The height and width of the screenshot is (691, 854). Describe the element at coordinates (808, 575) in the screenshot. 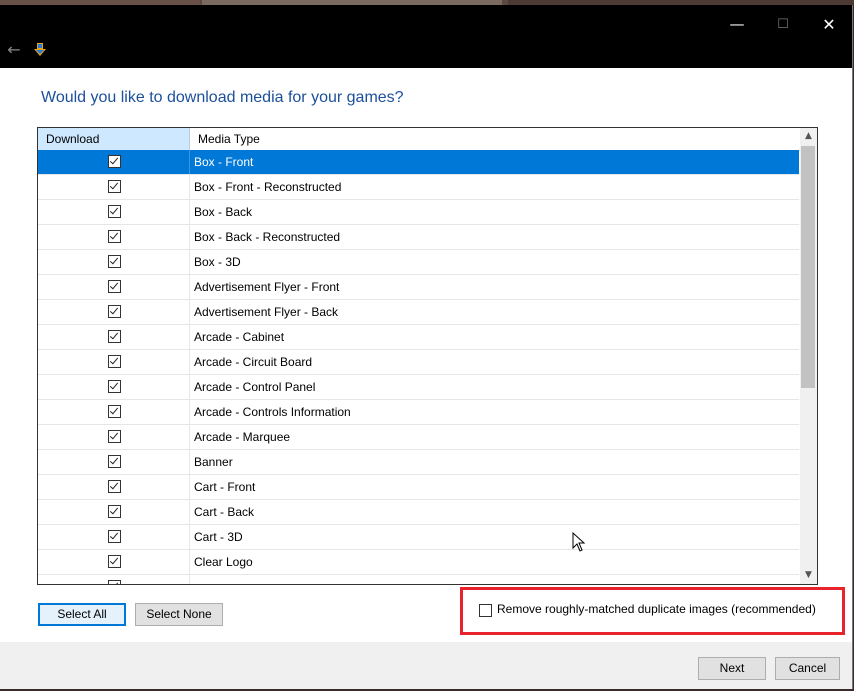

I see `scroll-down-icon: ▼` at that location.